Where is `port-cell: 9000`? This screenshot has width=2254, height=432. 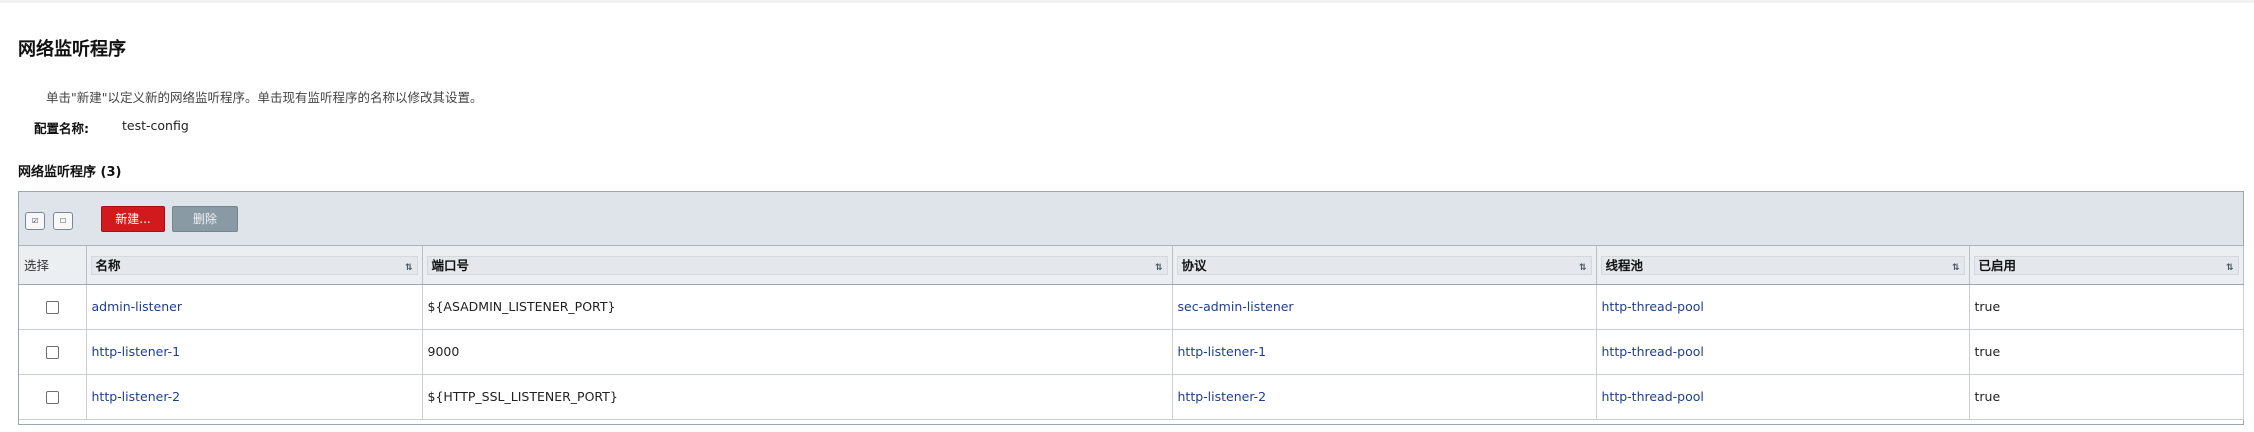
port-cell: 9000 is located at coordinates (797, 352).